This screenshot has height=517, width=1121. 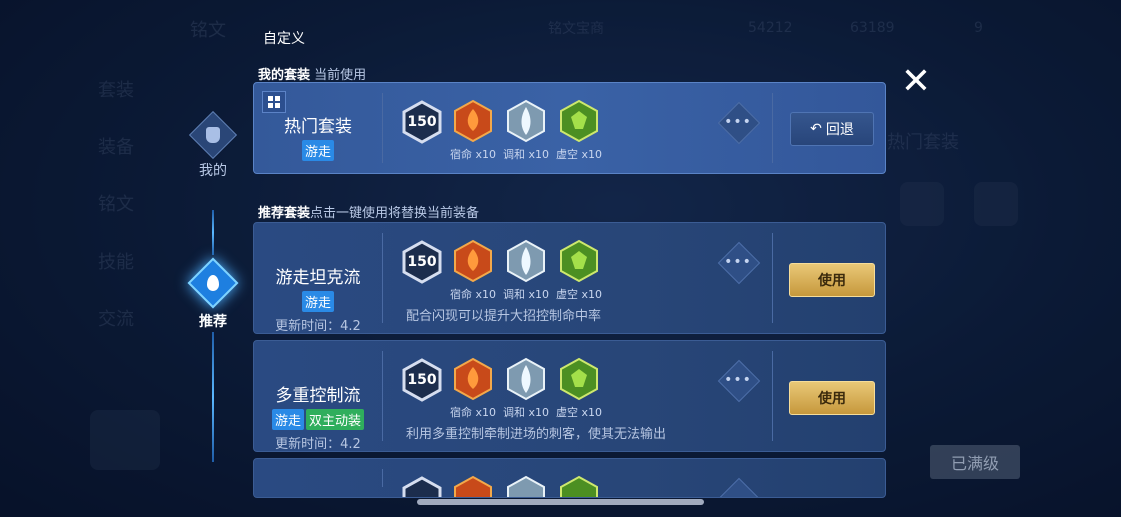 What do you see at coordinates (839, 130) in the screenshot?
I see `revert-label: 回退` at bounding box center [839, 130].